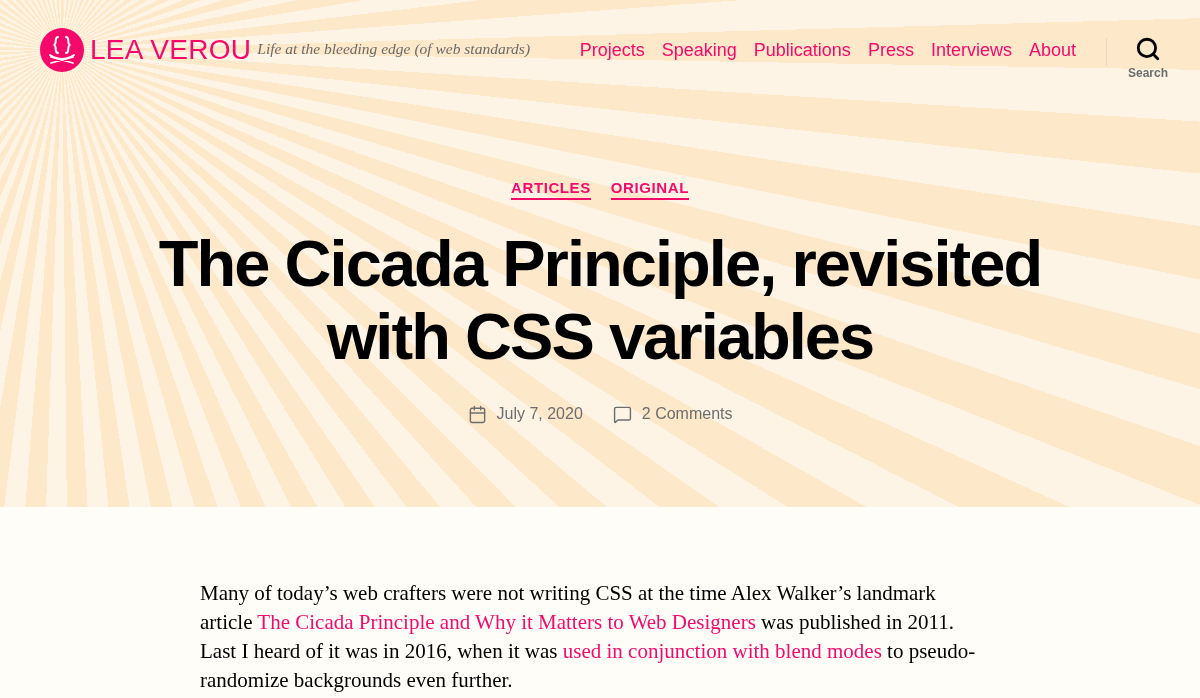 This screenshot has height=698, width=1200. What do you see at coordinates (687, 414) in the screenshot?
I see `comments-link: 2 Comments` at bounding box center [687, 414].